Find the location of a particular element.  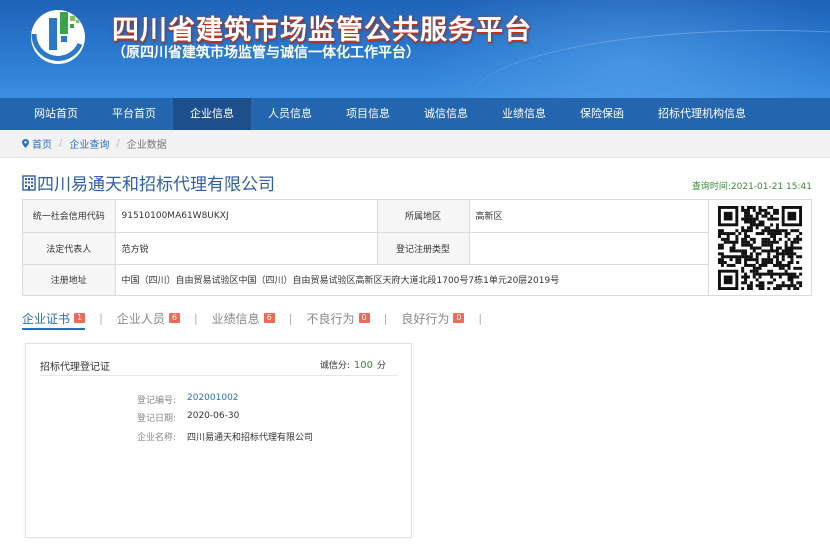

location-pin-icon is located at coordinates (25, 143).